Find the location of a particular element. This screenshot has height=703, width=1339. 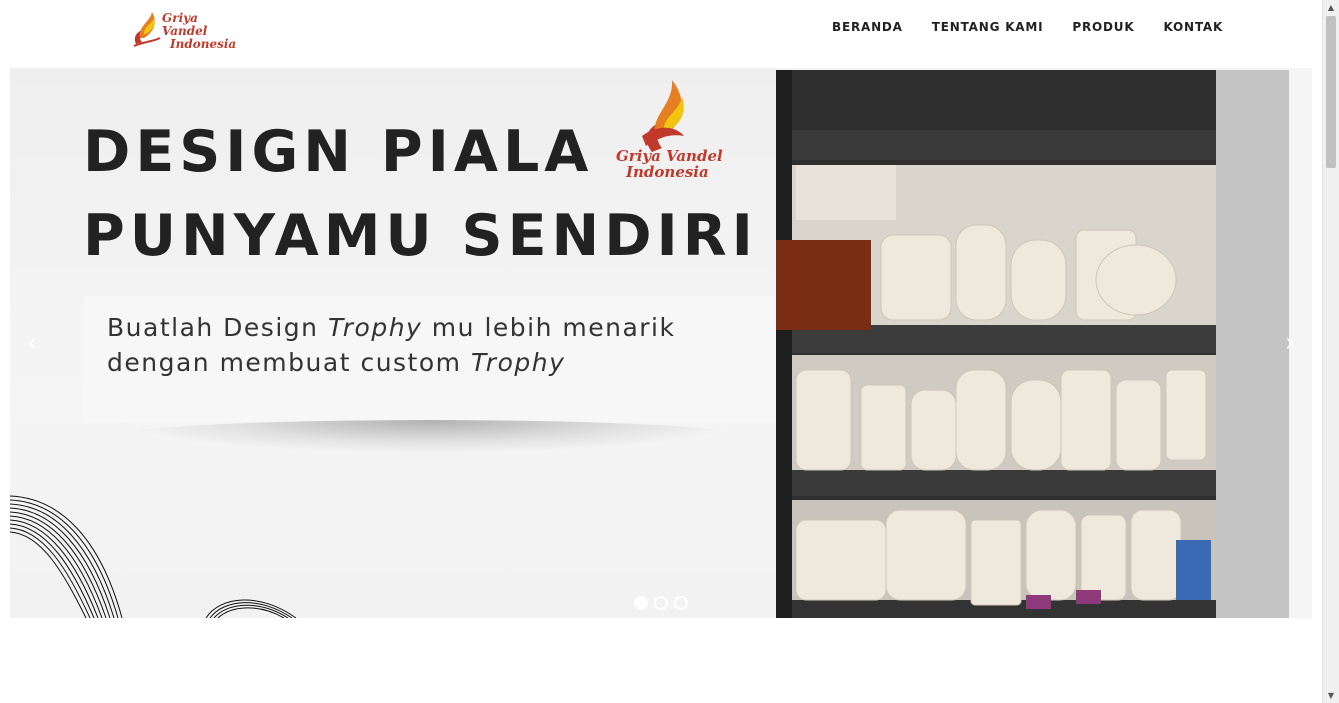

logo-line-2: Indonesia is located at coordinates (203, 44).